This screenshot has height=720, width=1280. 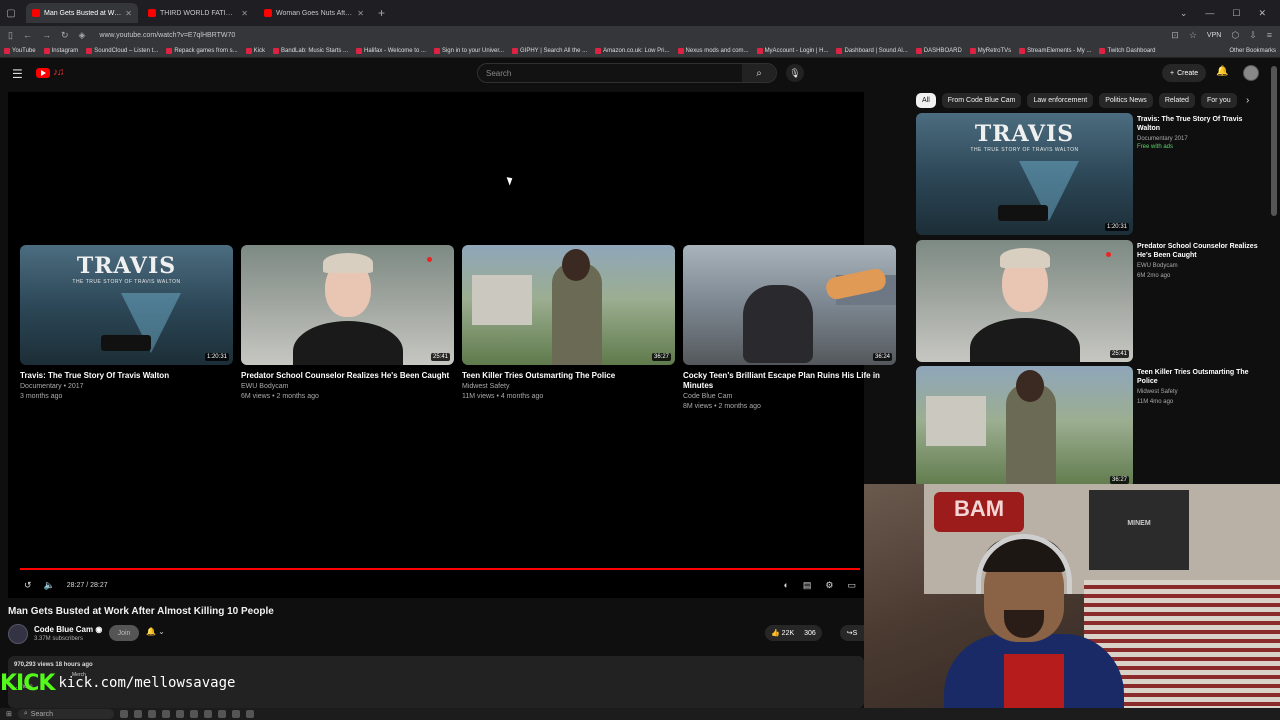 What do you see at coordinates (1218, 100) in the screenshot?
I see `chip-for-you: For you` at bounding box center [1218, 100].